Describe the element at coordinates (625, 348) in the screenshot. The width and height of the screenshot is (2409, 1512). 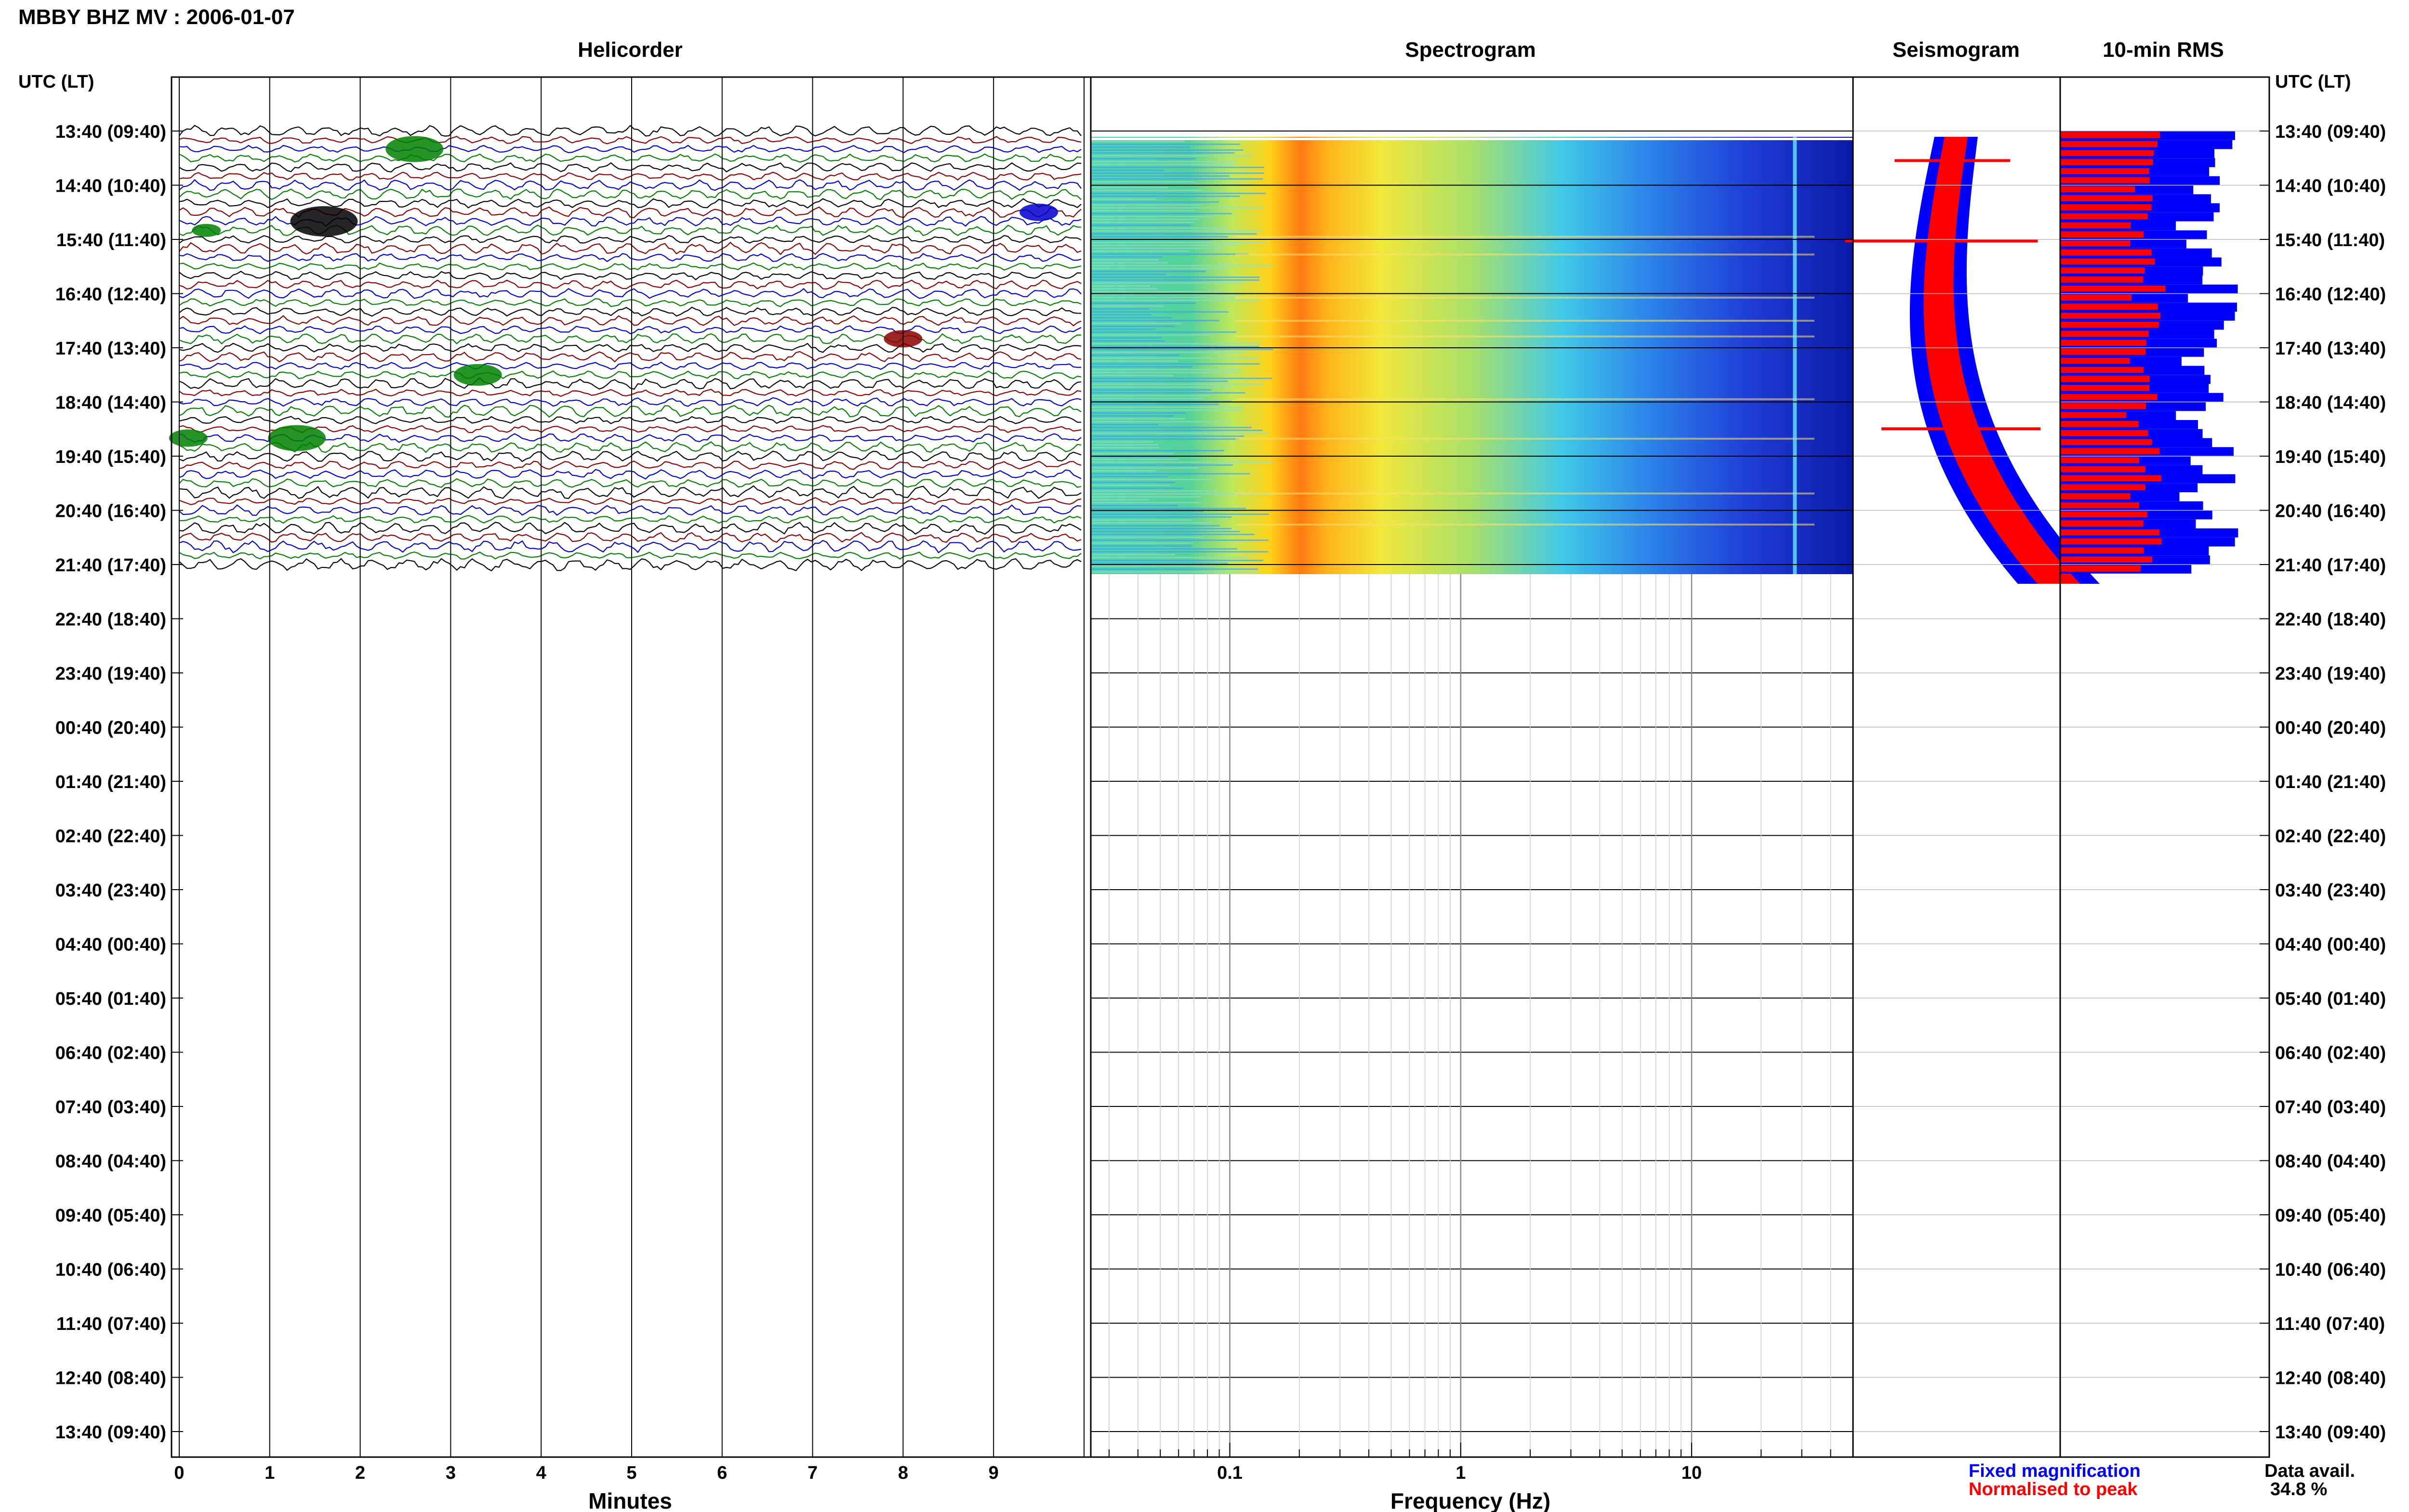
I see `helicorder-traces` at that location.